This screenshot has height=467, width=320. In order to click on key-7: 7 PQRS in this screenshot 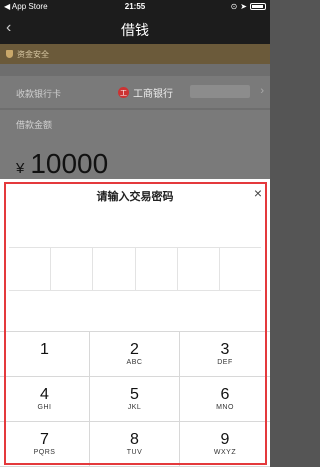, I will do `click(45, 444)`.